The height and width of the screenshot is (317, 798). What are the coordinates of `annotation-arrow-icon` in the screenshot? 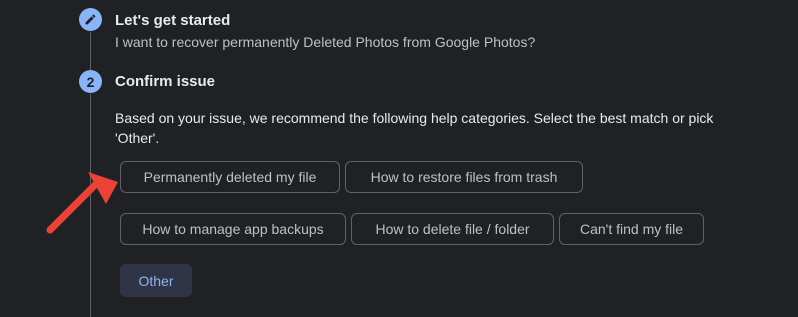 It's located at (82, 203).